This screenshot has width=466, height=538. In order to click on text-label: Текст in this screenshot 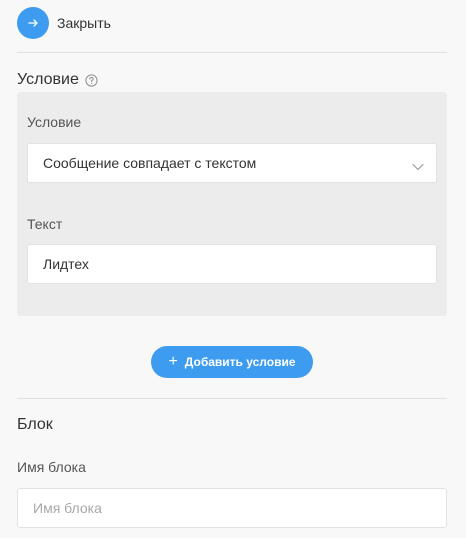, I will do `click(45, 224)`.